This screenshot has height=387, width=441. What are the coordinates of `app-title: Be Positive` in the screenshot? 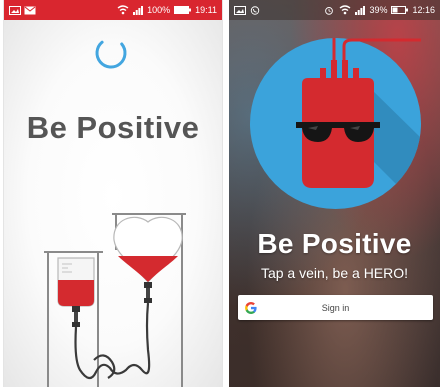 It's located at (334, 243).